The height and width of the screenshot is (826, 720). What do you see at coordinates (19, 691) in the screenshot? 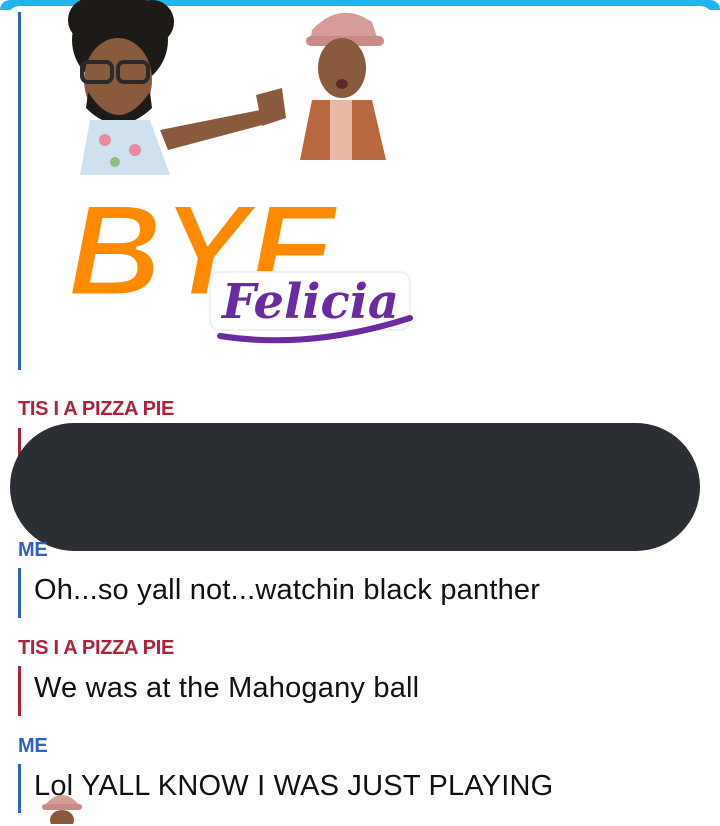
I see `friend-message-bar` at bounding box center [19, 691].